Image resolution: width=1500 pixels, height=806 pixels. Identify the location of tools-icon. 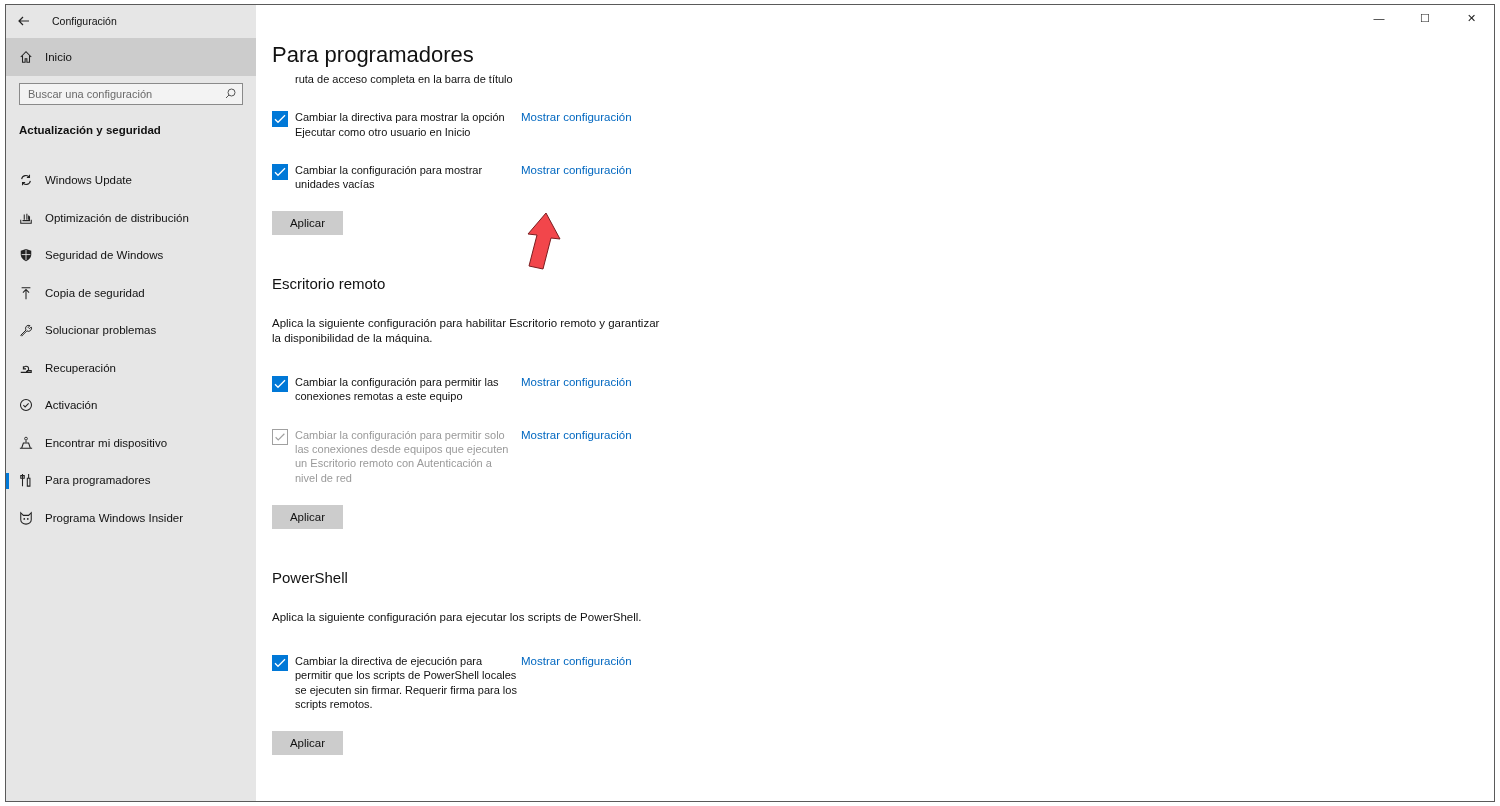
(26, 480).